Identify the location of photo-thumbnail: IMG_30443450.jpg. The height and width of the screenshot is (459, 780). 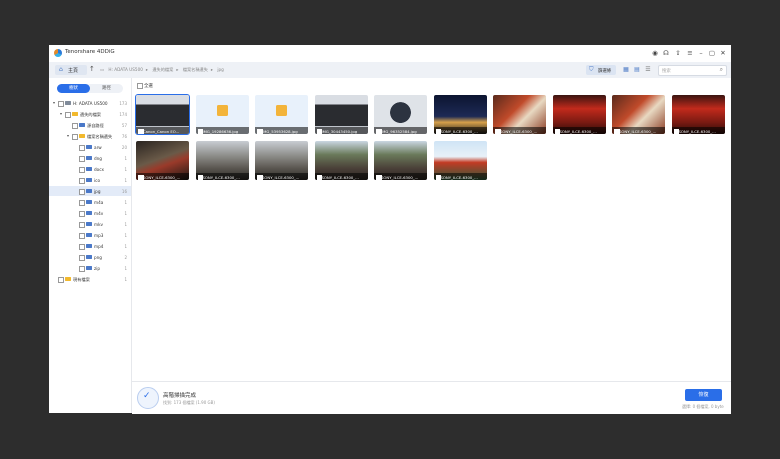
(341, 114).